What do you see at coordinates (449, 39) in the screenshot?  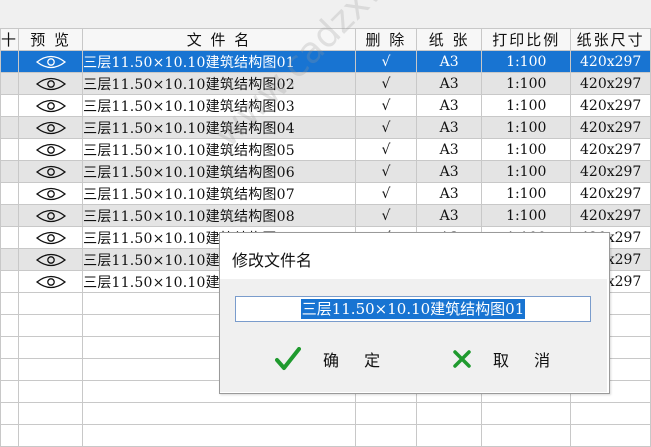 I see `column-header-paper: 纸 张` at bounding box center [449, 39].